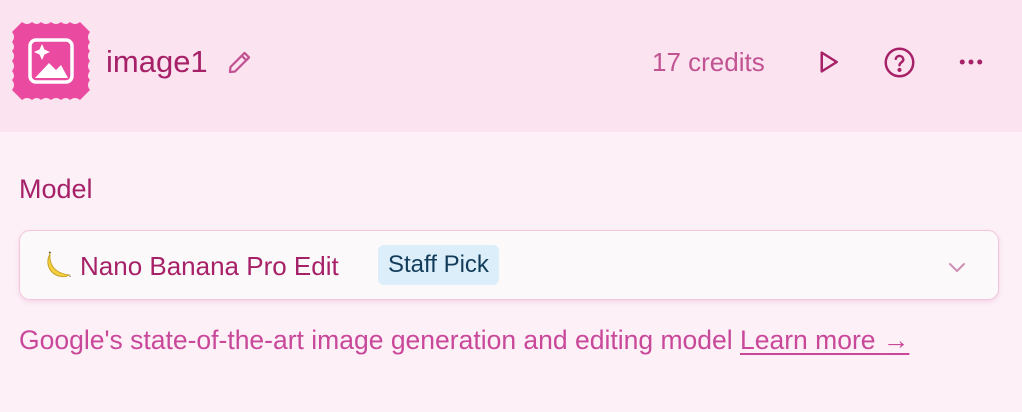 The width and height of the screenshot is (1022, 412). I want to click on learn-more-text: Learn more, so click(808, 340).